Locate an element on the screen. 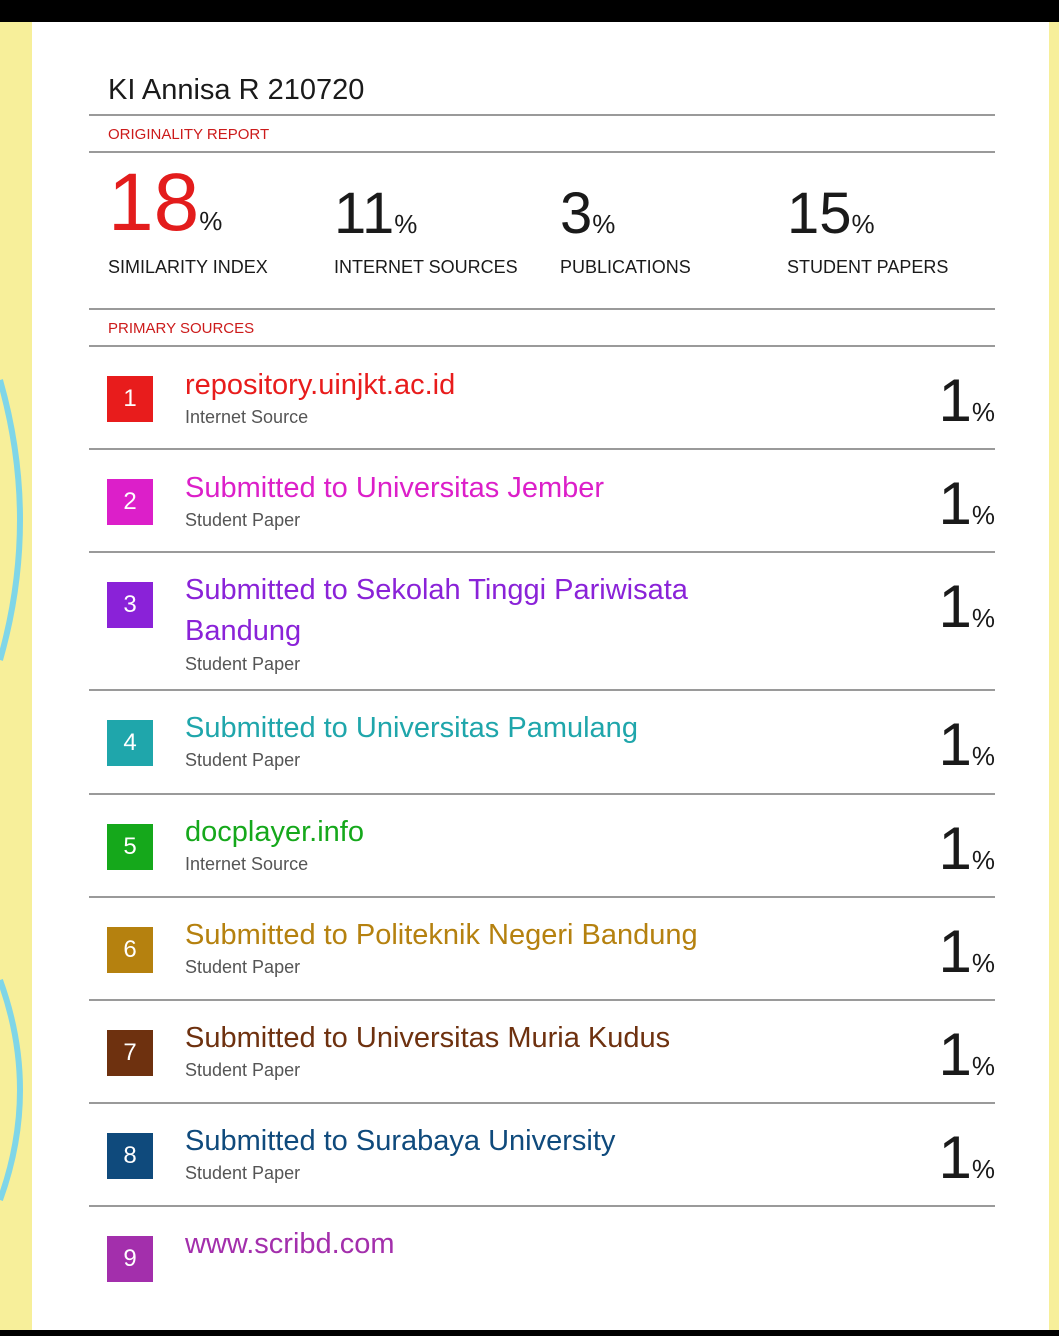 This screenshot has height=1336, width=1059. student-papers-value: 15 is located at coordinates (819, 213).